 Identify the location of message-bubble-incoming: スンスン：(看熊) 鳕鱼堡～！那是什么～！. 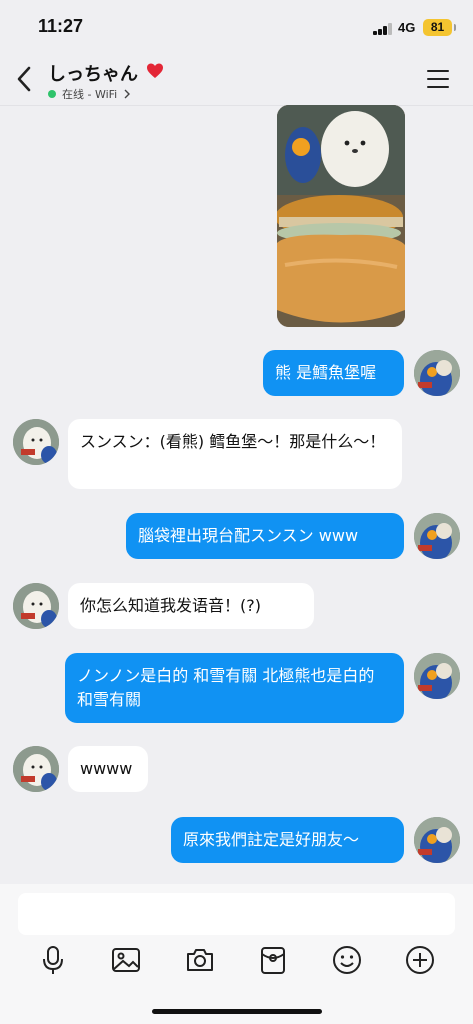
(235, 454).